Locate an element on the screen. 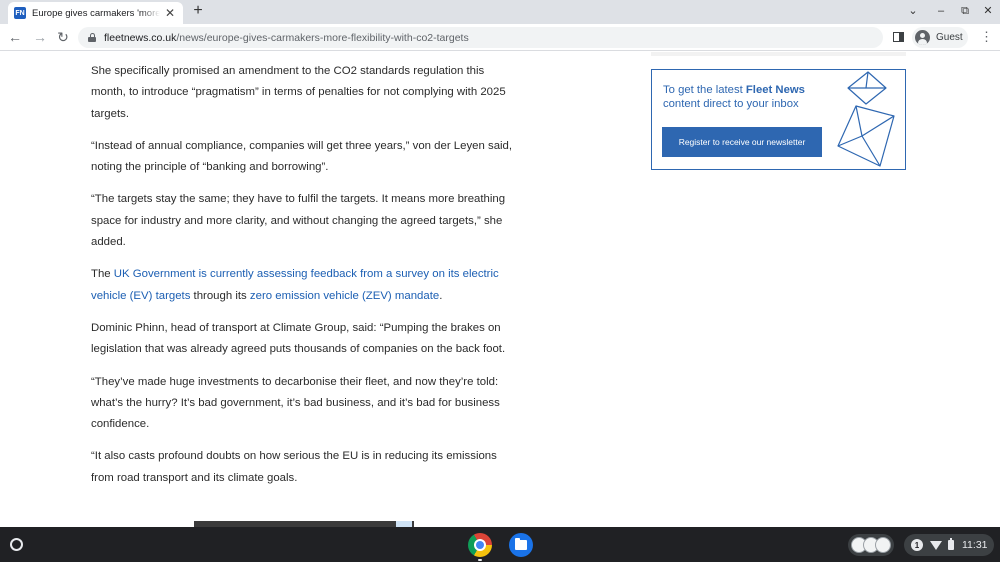 The height and width of the screenshot is (562, 1000). battery-icon is located at coordinates (951, 544).